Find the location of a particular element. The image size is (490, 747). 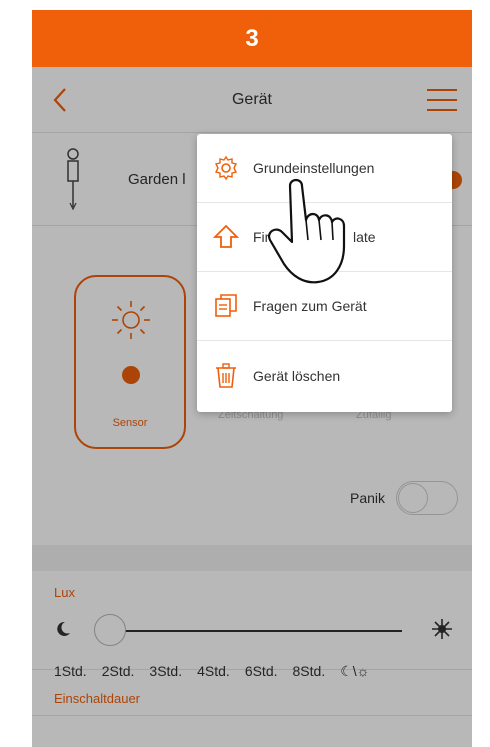

step-banner: 3 is located at coordinates (252, 38).